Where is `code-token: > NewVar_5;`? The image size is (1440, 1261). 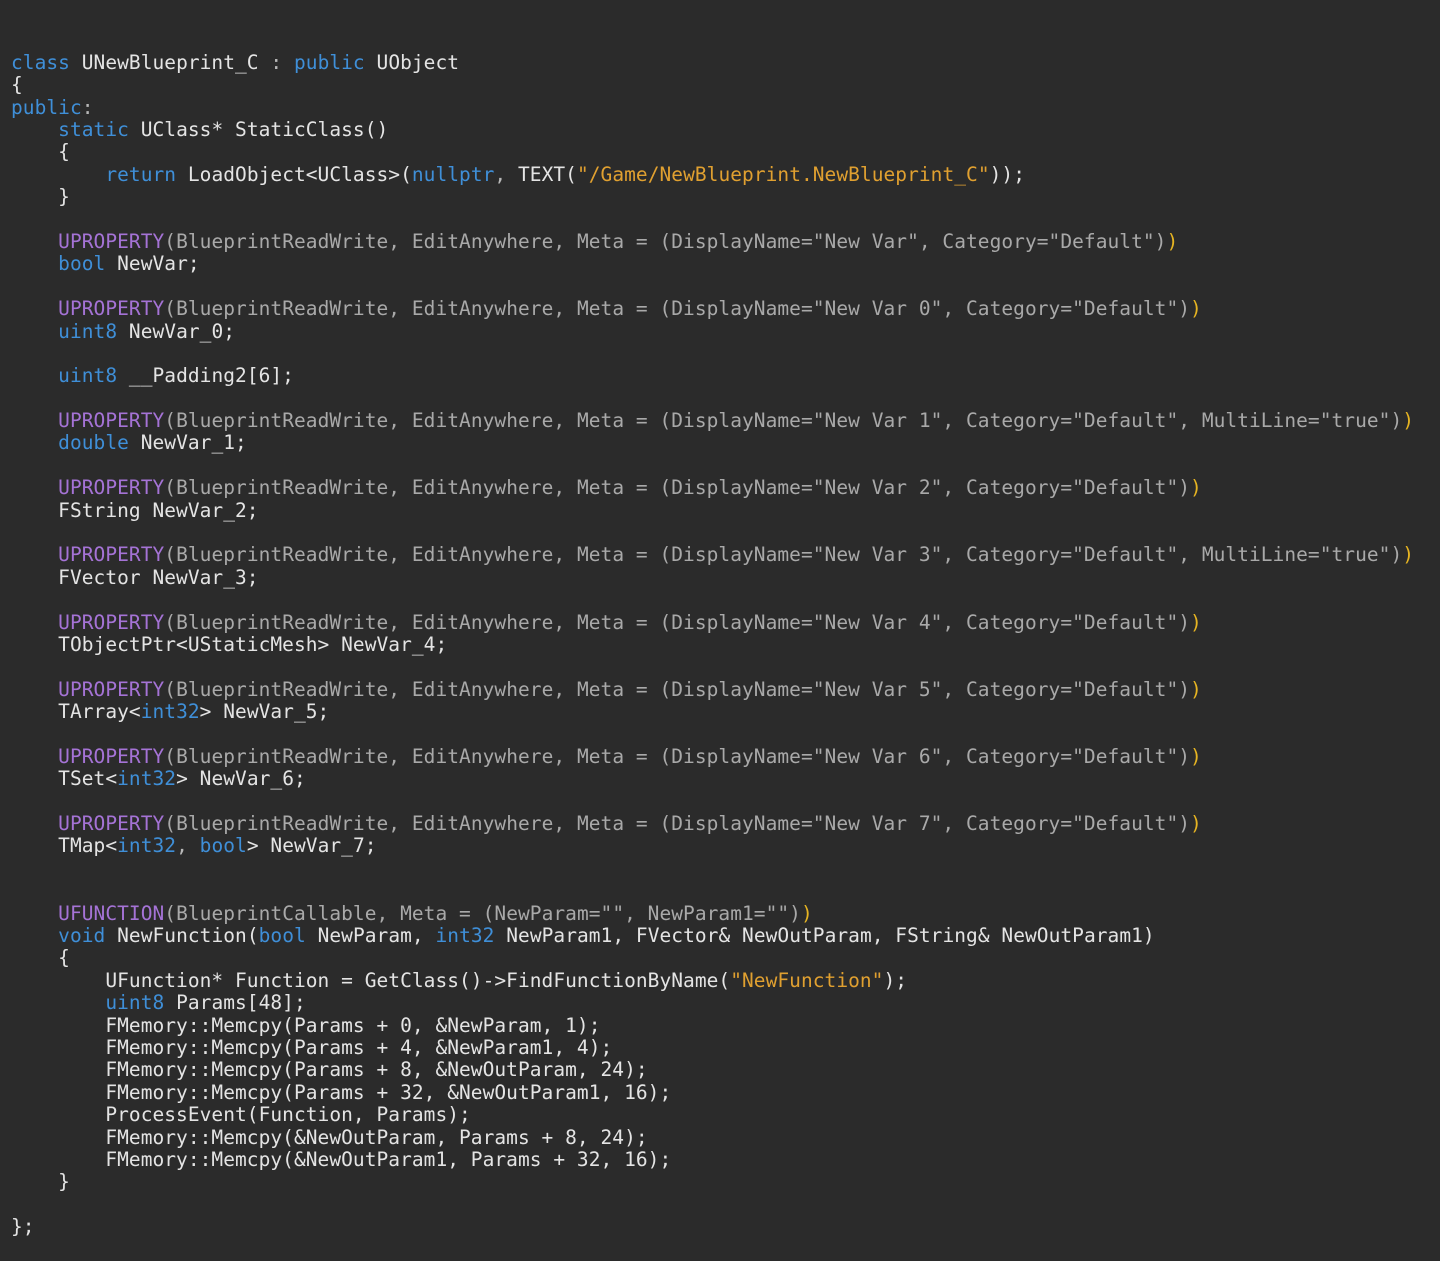 code-token: > NewVar_5; is located at coordinates (264, 712).